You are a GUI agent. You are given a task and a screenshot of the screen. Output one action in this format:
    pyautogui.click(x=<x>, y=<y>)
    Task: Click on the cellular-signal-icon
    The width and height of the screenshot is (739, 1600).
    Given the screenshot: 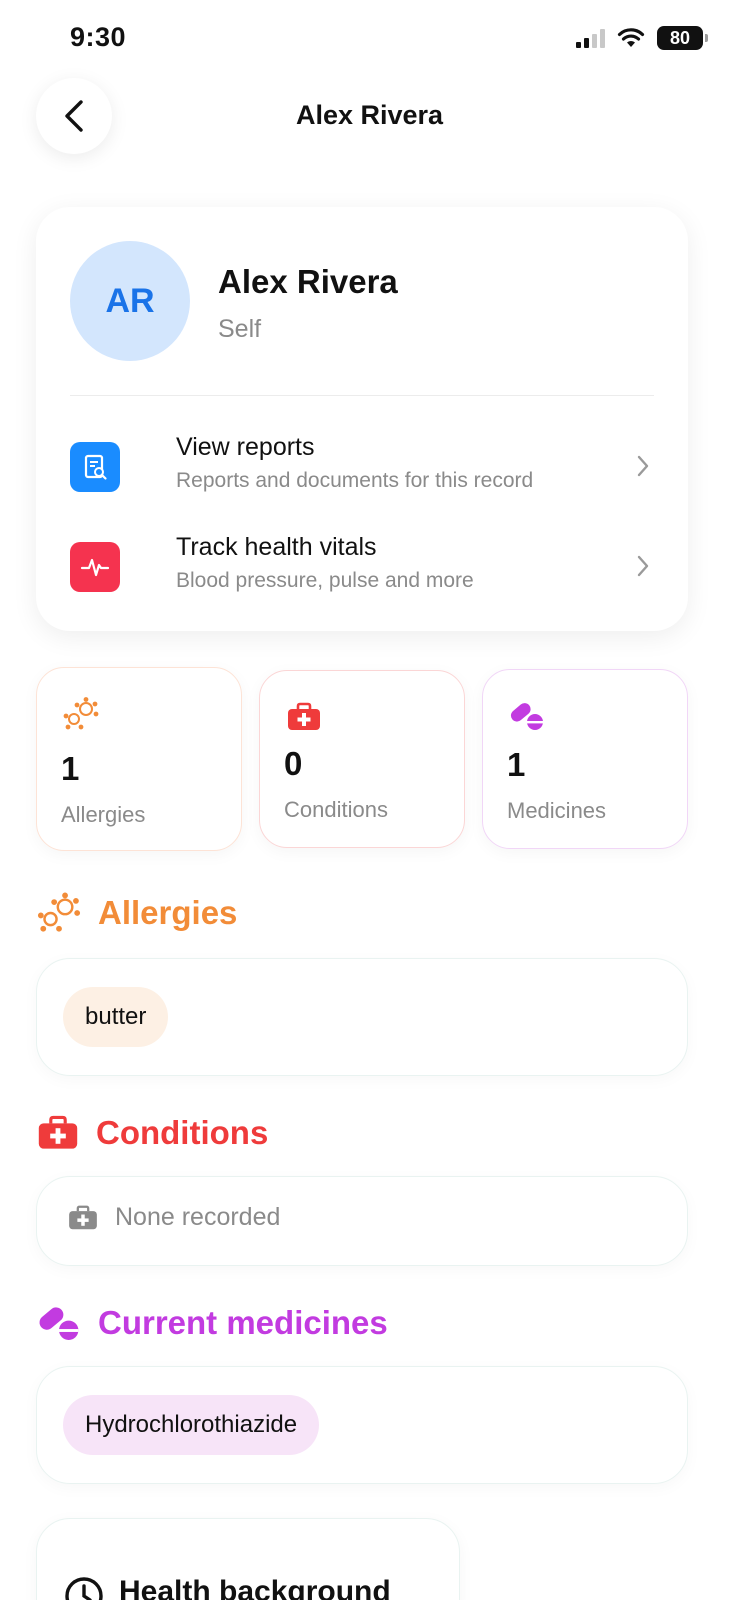 What is the action you would take?
    pyautogui.click(x=590, y=38)
    